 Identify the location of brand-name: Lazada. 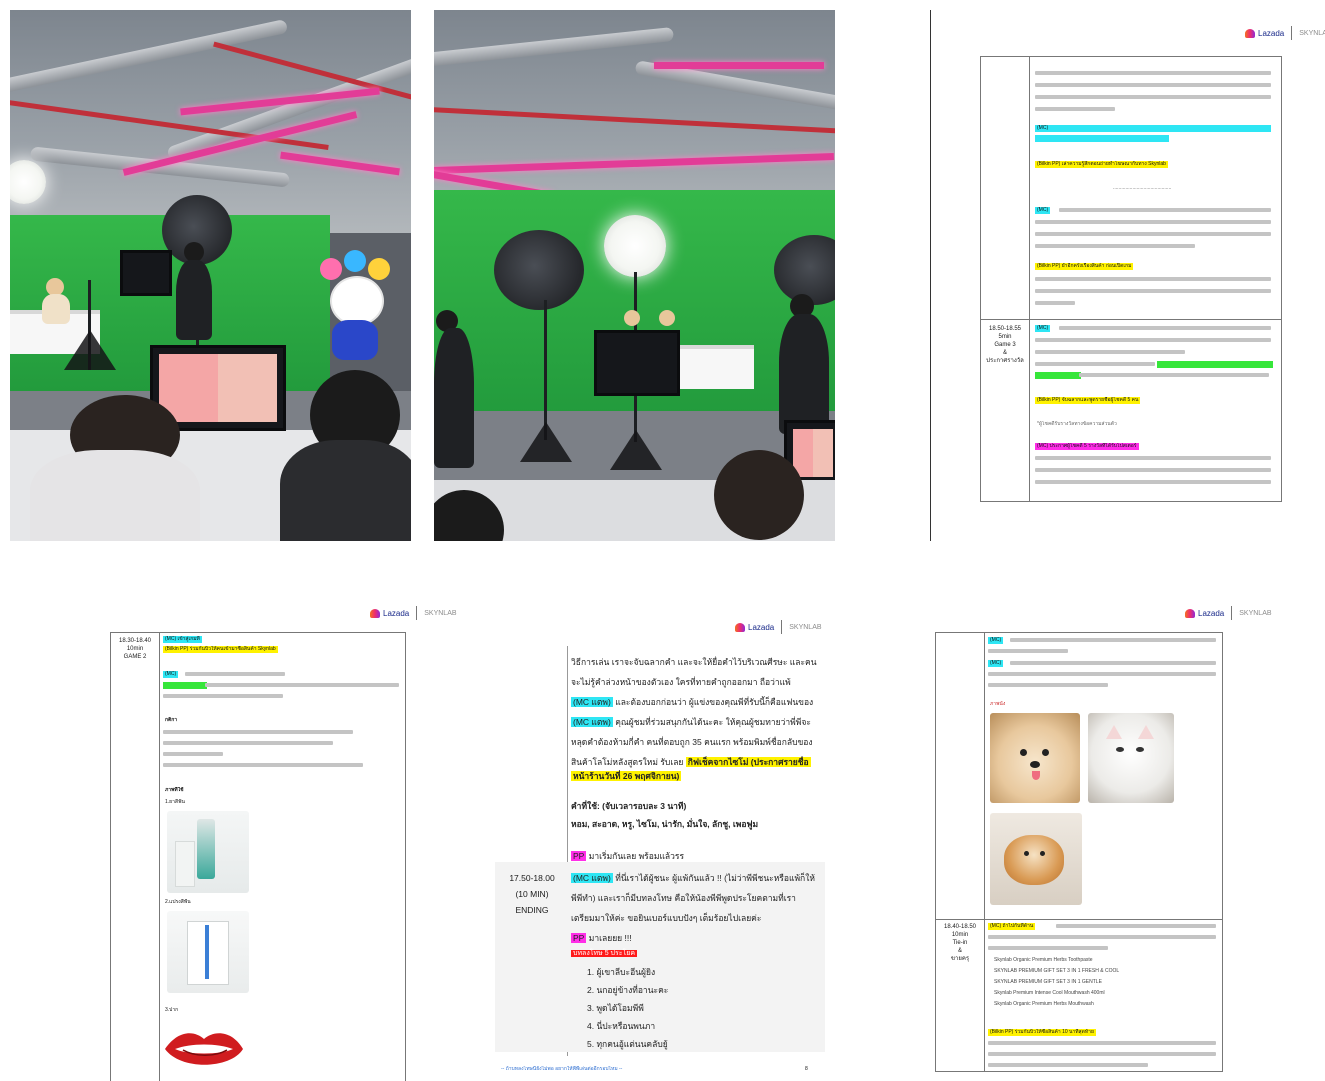
(1211, 613).